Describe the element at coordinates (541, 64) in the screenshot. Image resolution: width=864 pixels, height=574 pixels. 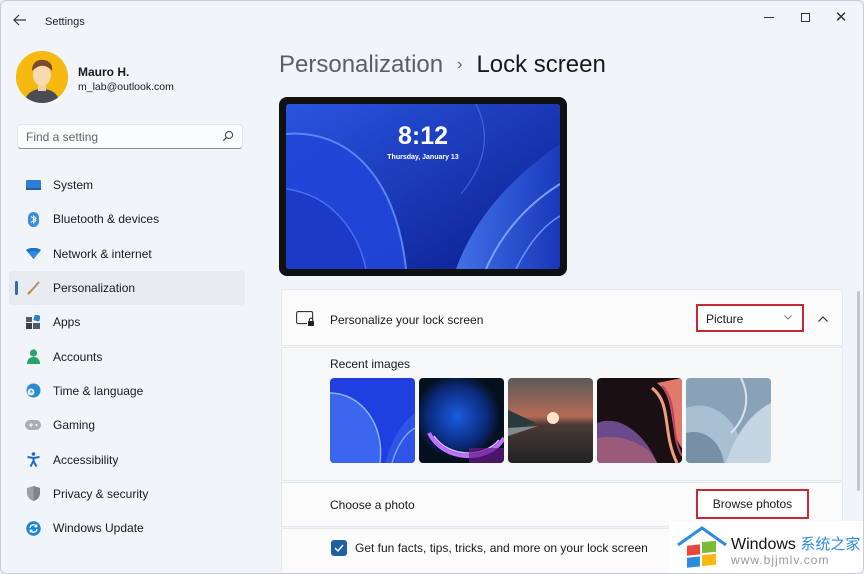
I see `page-title: Lock screen` at that location.